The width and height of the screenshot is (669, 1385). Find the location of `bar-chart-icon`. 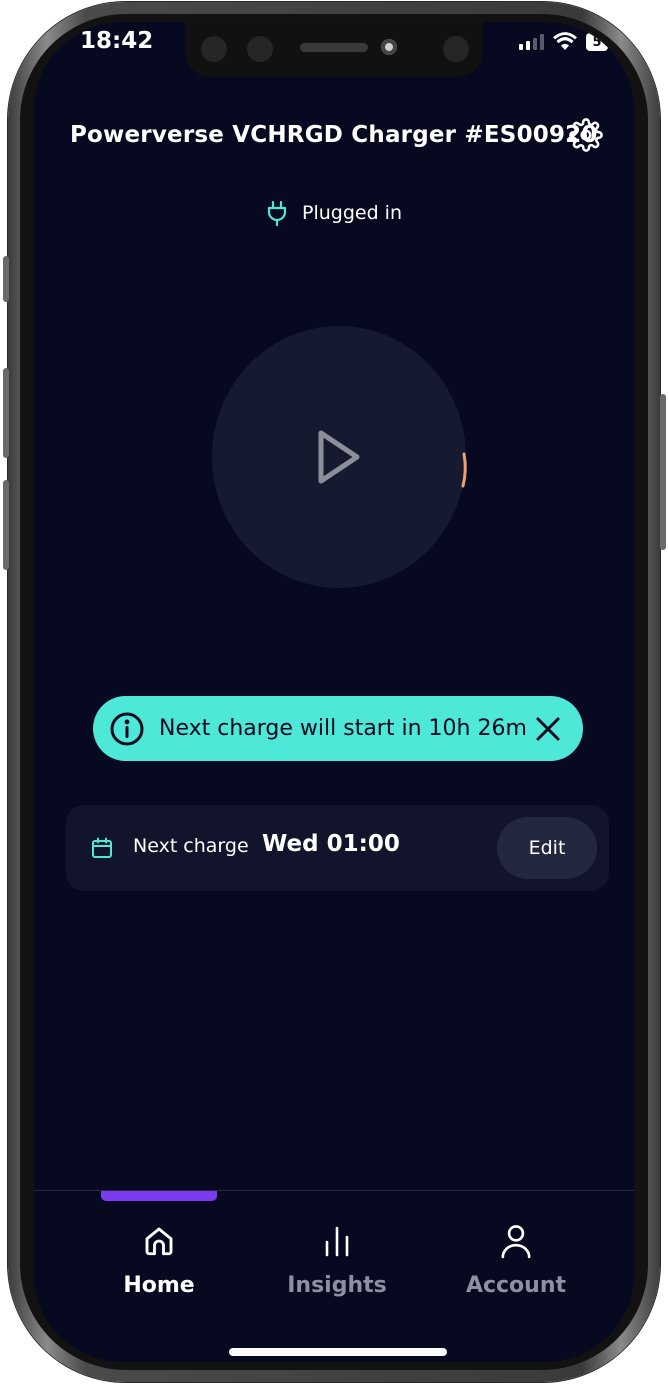

bar-chart-icon is located at coordinates (337, 1241).